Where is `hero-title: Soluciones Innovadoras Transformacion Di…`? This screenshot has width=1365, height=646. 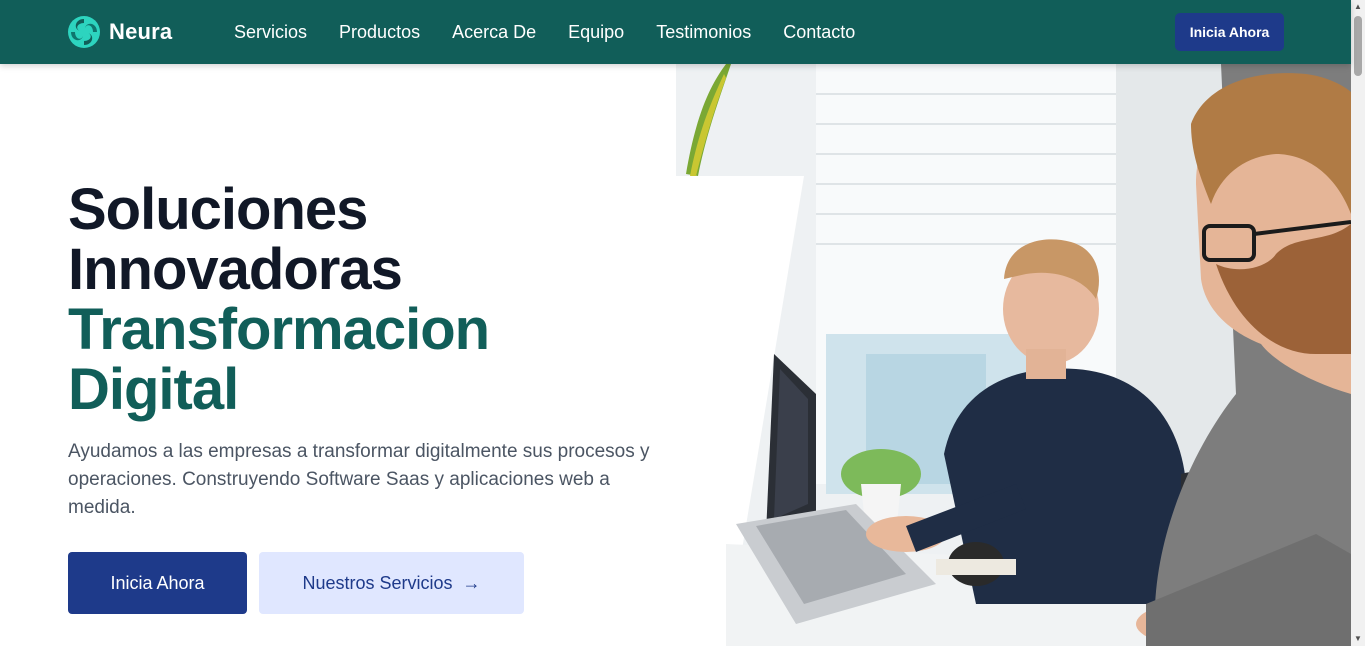
hero-title: Soluciones Innovadoras Transformacion Di… is located at coordinates (279, 299).